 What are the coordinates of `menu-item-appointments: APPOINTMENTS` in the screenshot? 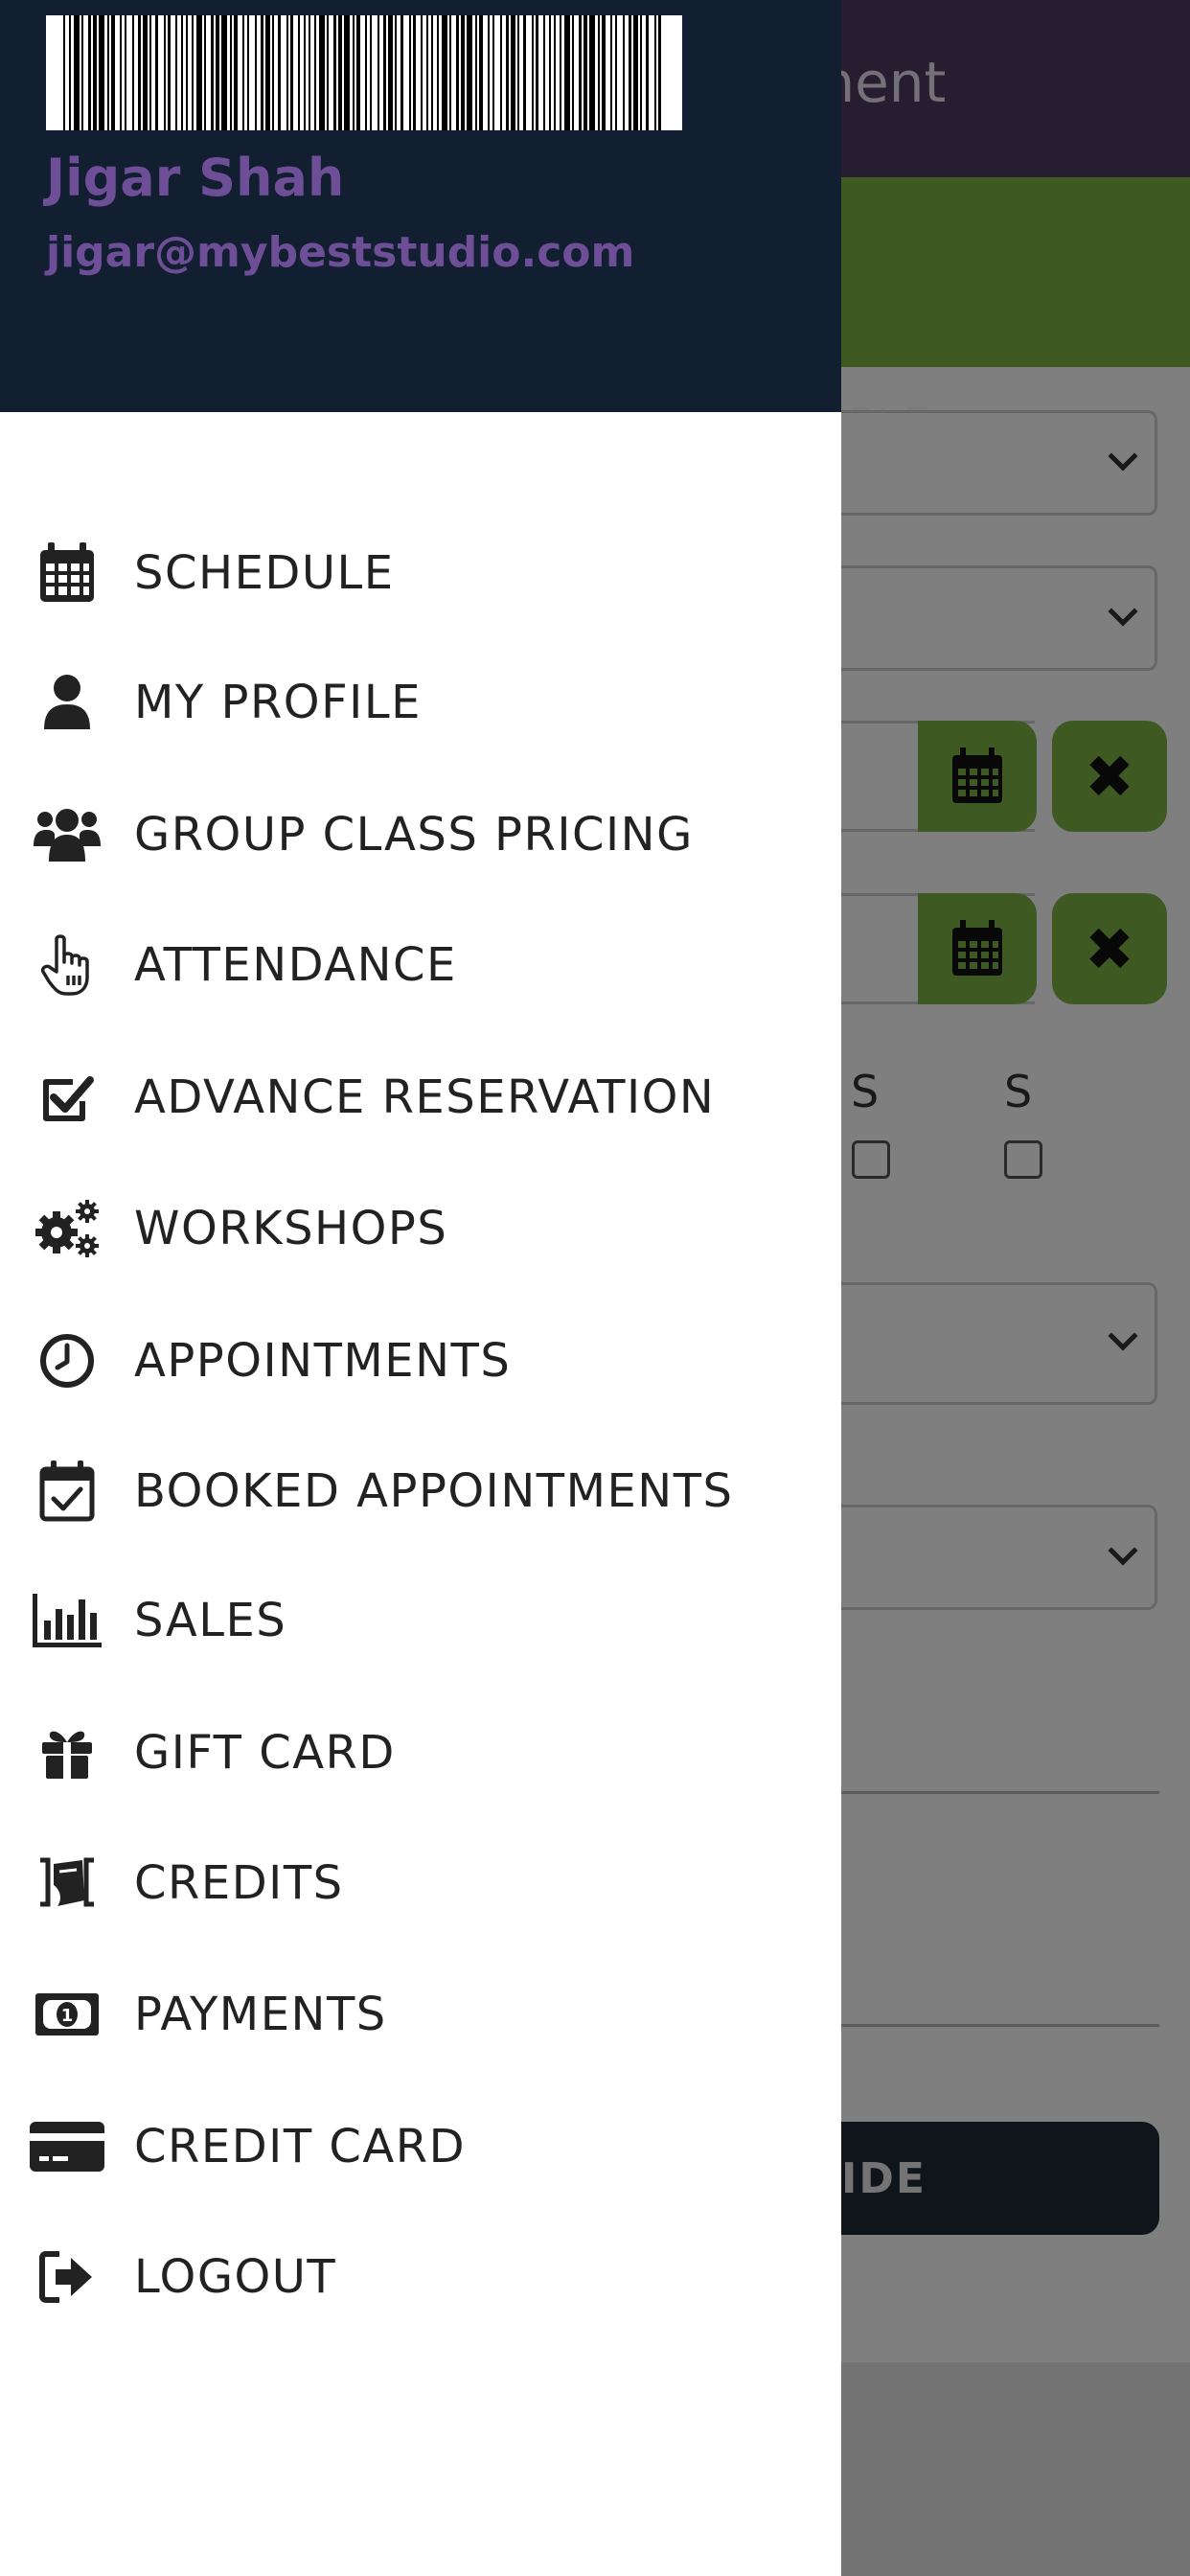 It's located at (421, 1361).